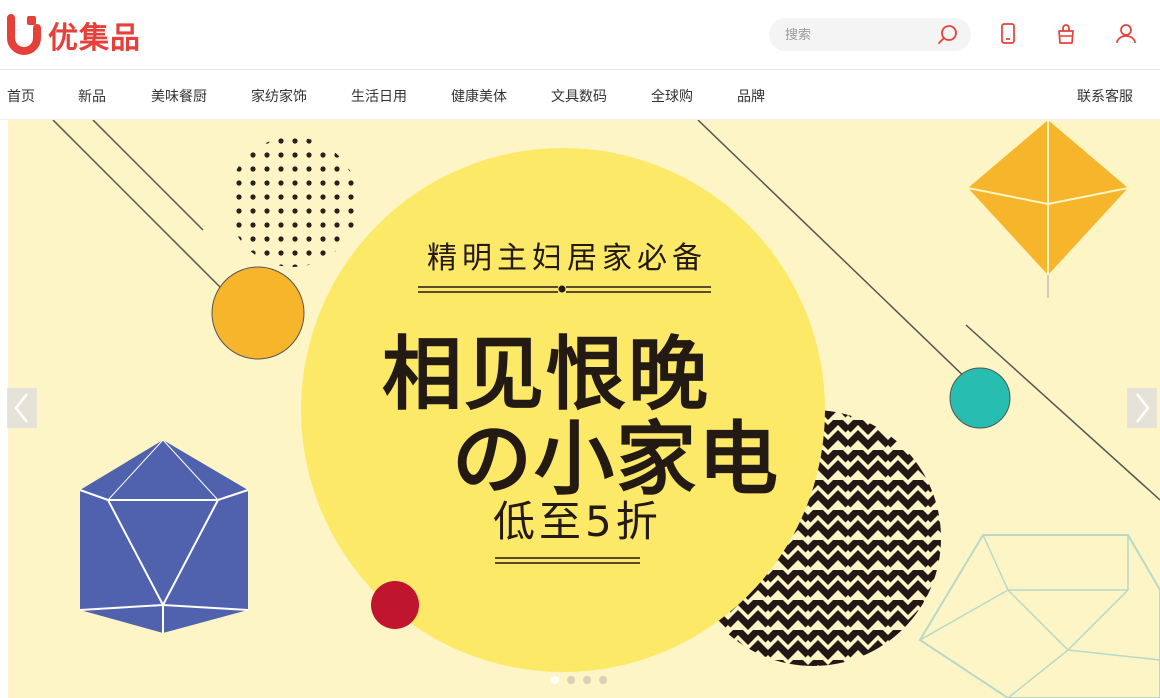 The height and width of the screenshot is (698, 1160). What do you see at coordinates (379, 96) in the screenshot?
I see `nav-item-daily-life: 生活日用` at bounding box center [379, 96].